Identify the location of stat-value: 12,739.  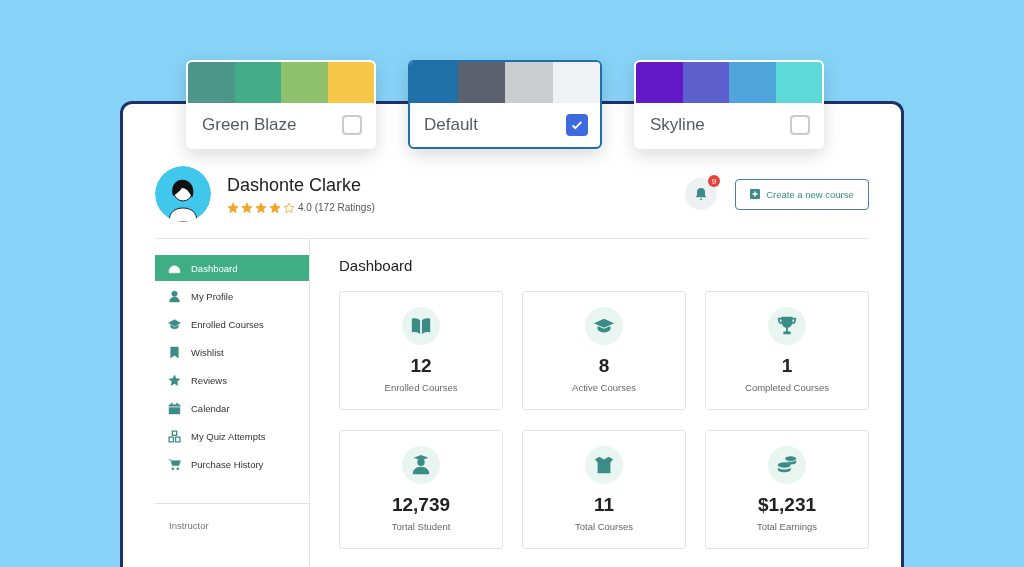
(421, 505).